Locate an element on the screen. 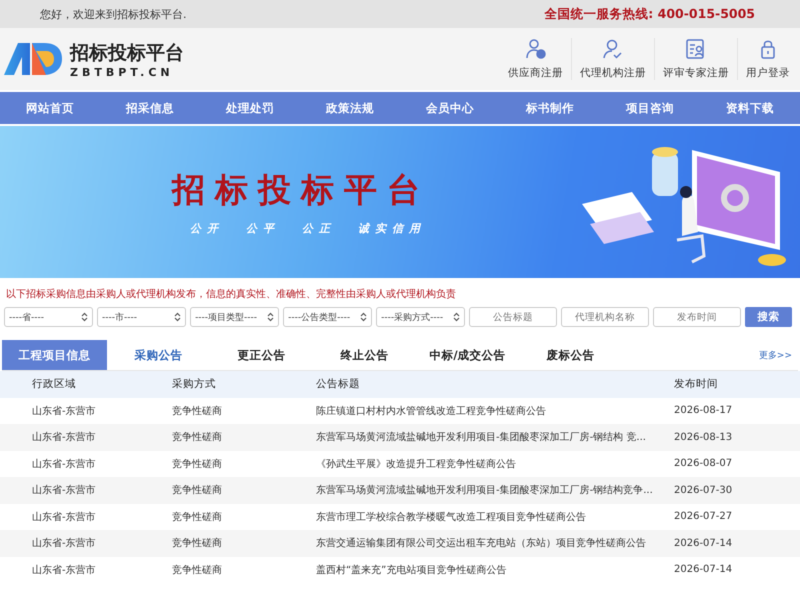 The height and width of the screenshot is (594, 800). column-header: 行政区域 is located at coordinates (54, 384).